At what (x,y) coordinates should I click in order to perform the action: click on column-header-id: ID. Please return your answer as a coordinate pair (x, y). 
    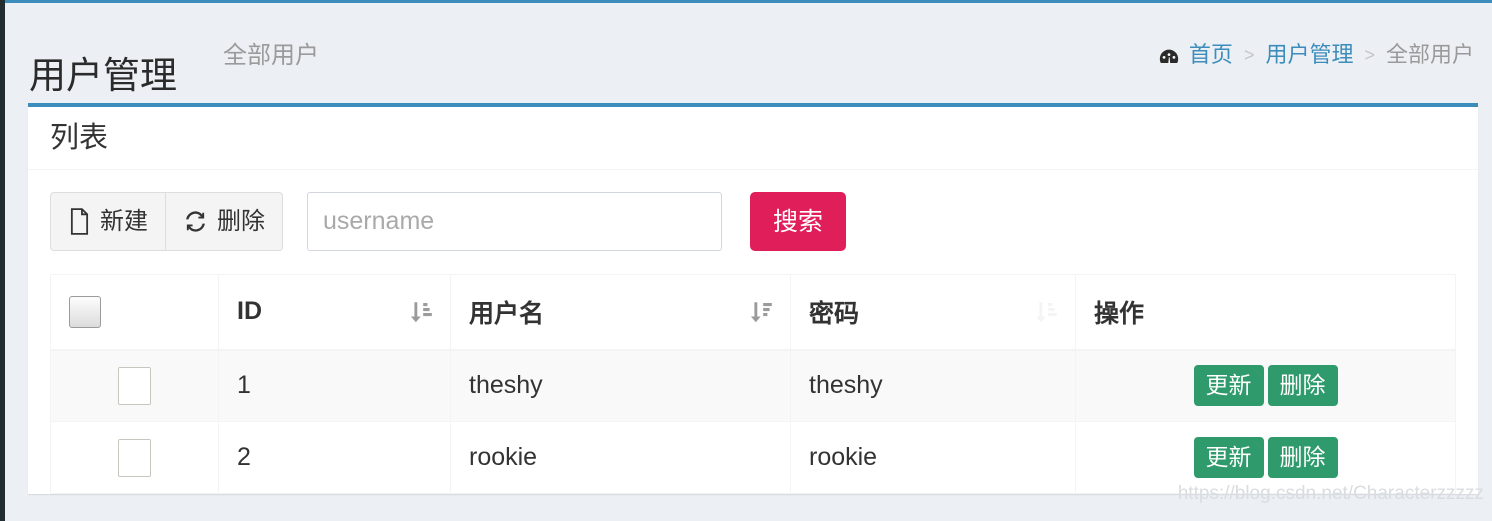
    Looking at the image, I should click on (334, 312).